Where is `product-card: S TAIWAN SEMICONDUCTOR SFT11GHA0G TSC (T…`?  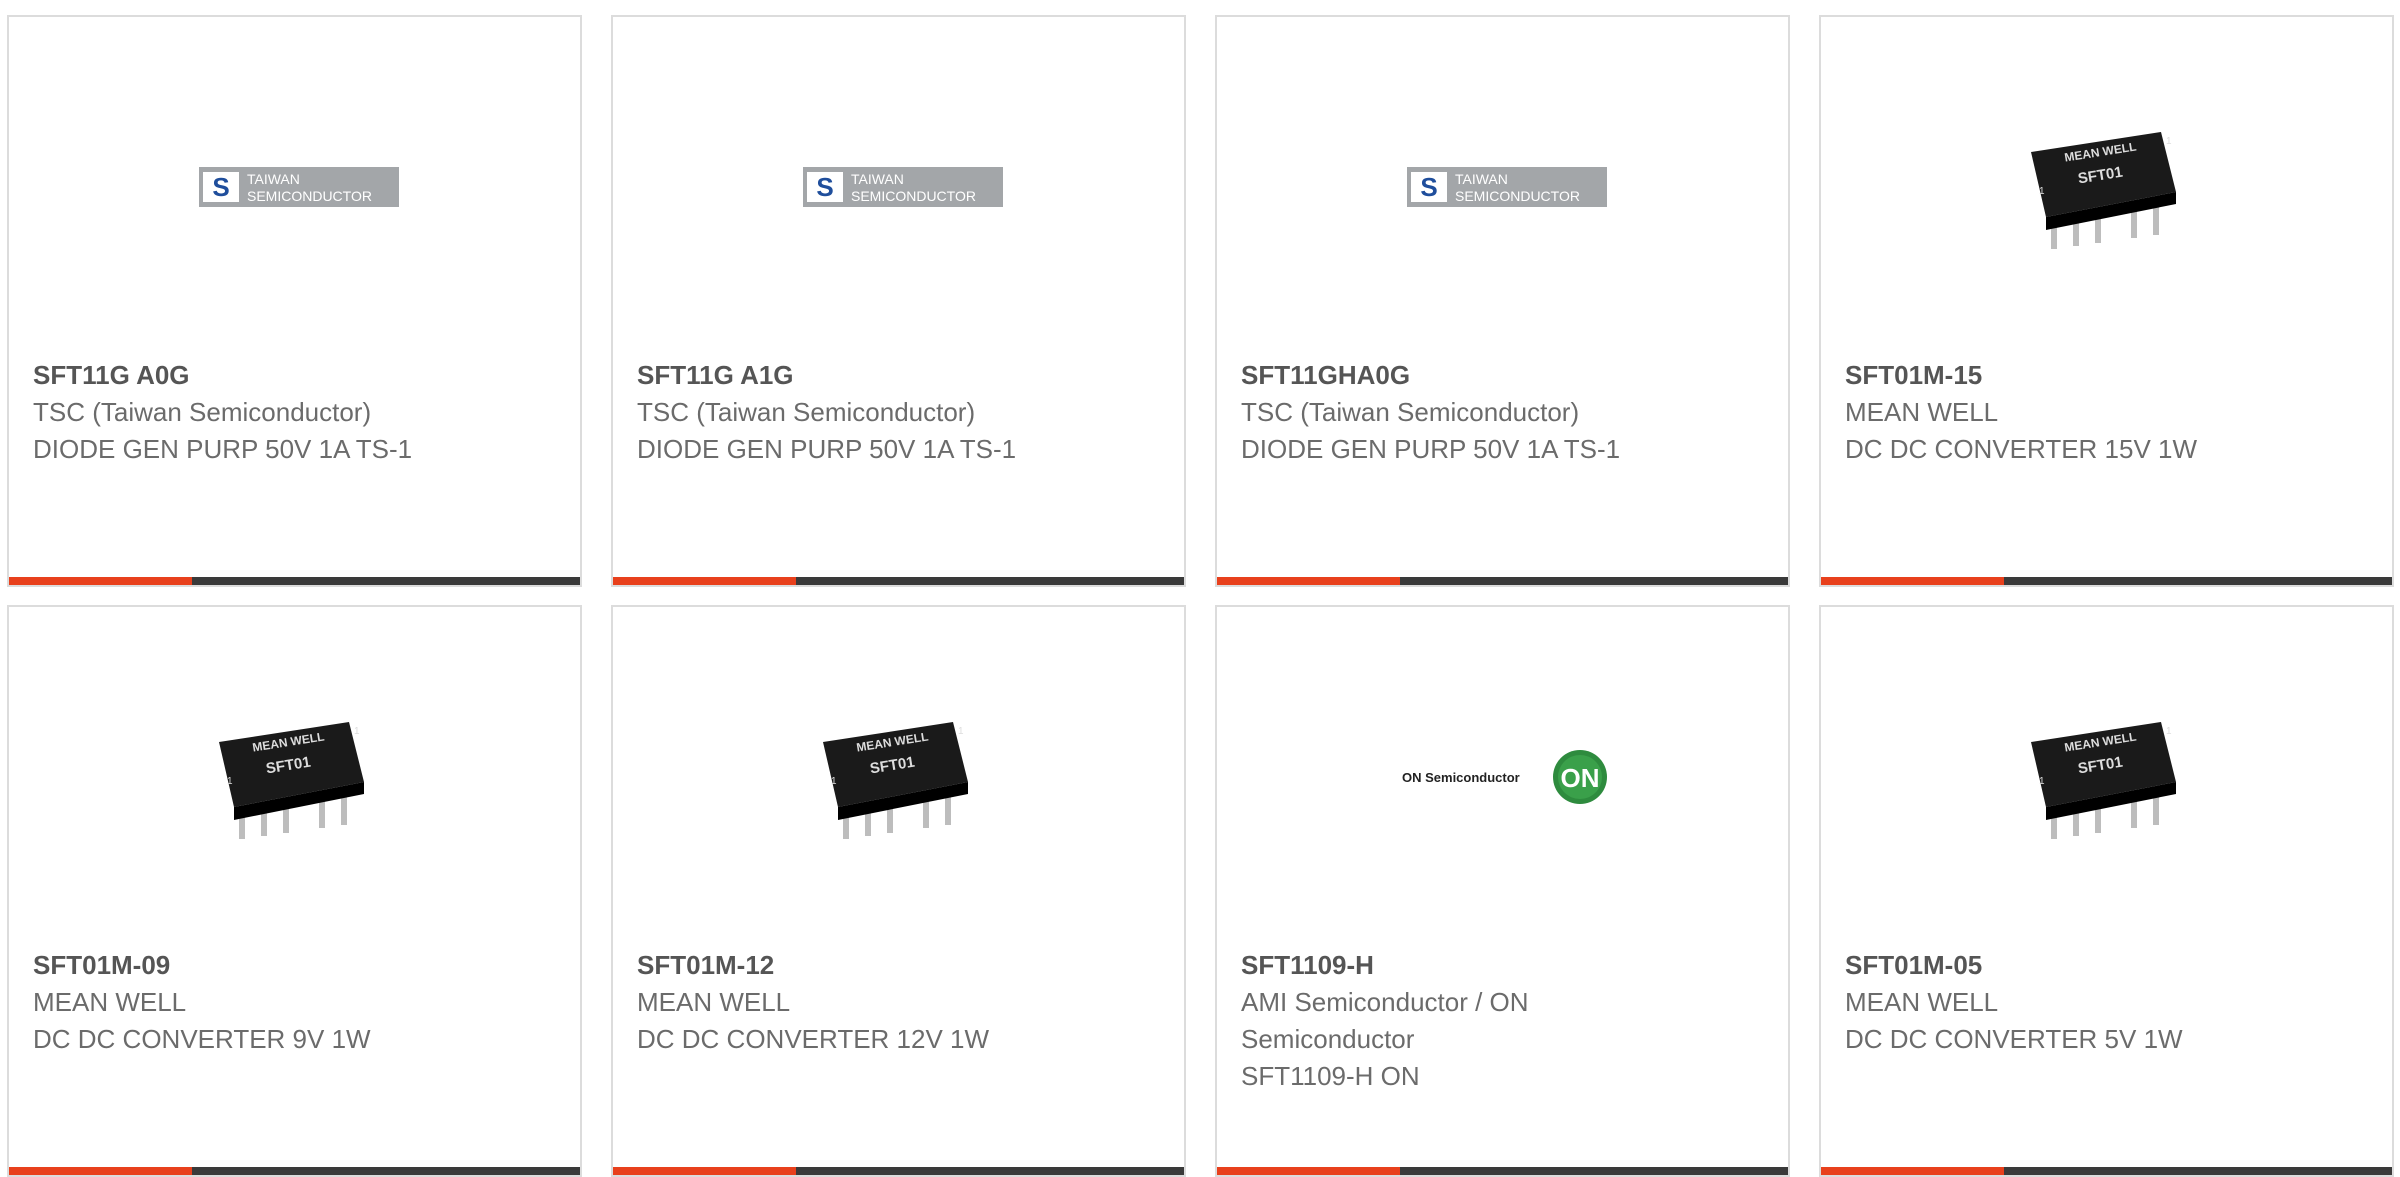
product-card: S TAIWAN SEMICONDUCTOR SFT11GHA0G TSC (T… is located at coordinates (1502, 301).